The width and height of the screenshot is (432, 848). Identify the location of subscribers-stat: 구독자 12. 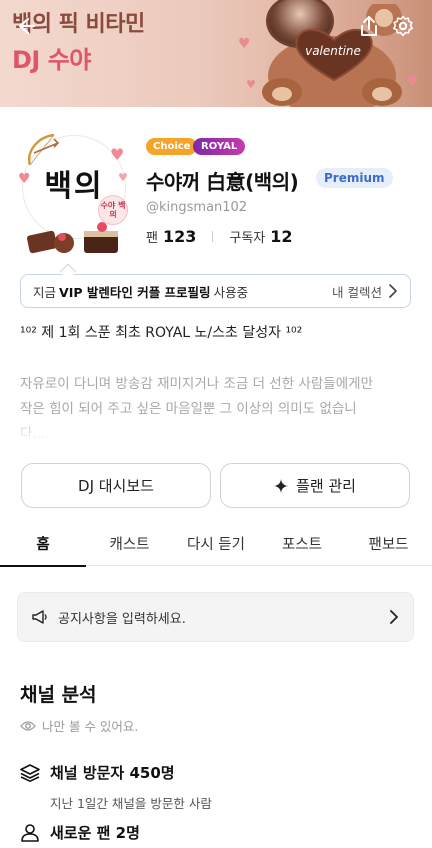
(260, 236).